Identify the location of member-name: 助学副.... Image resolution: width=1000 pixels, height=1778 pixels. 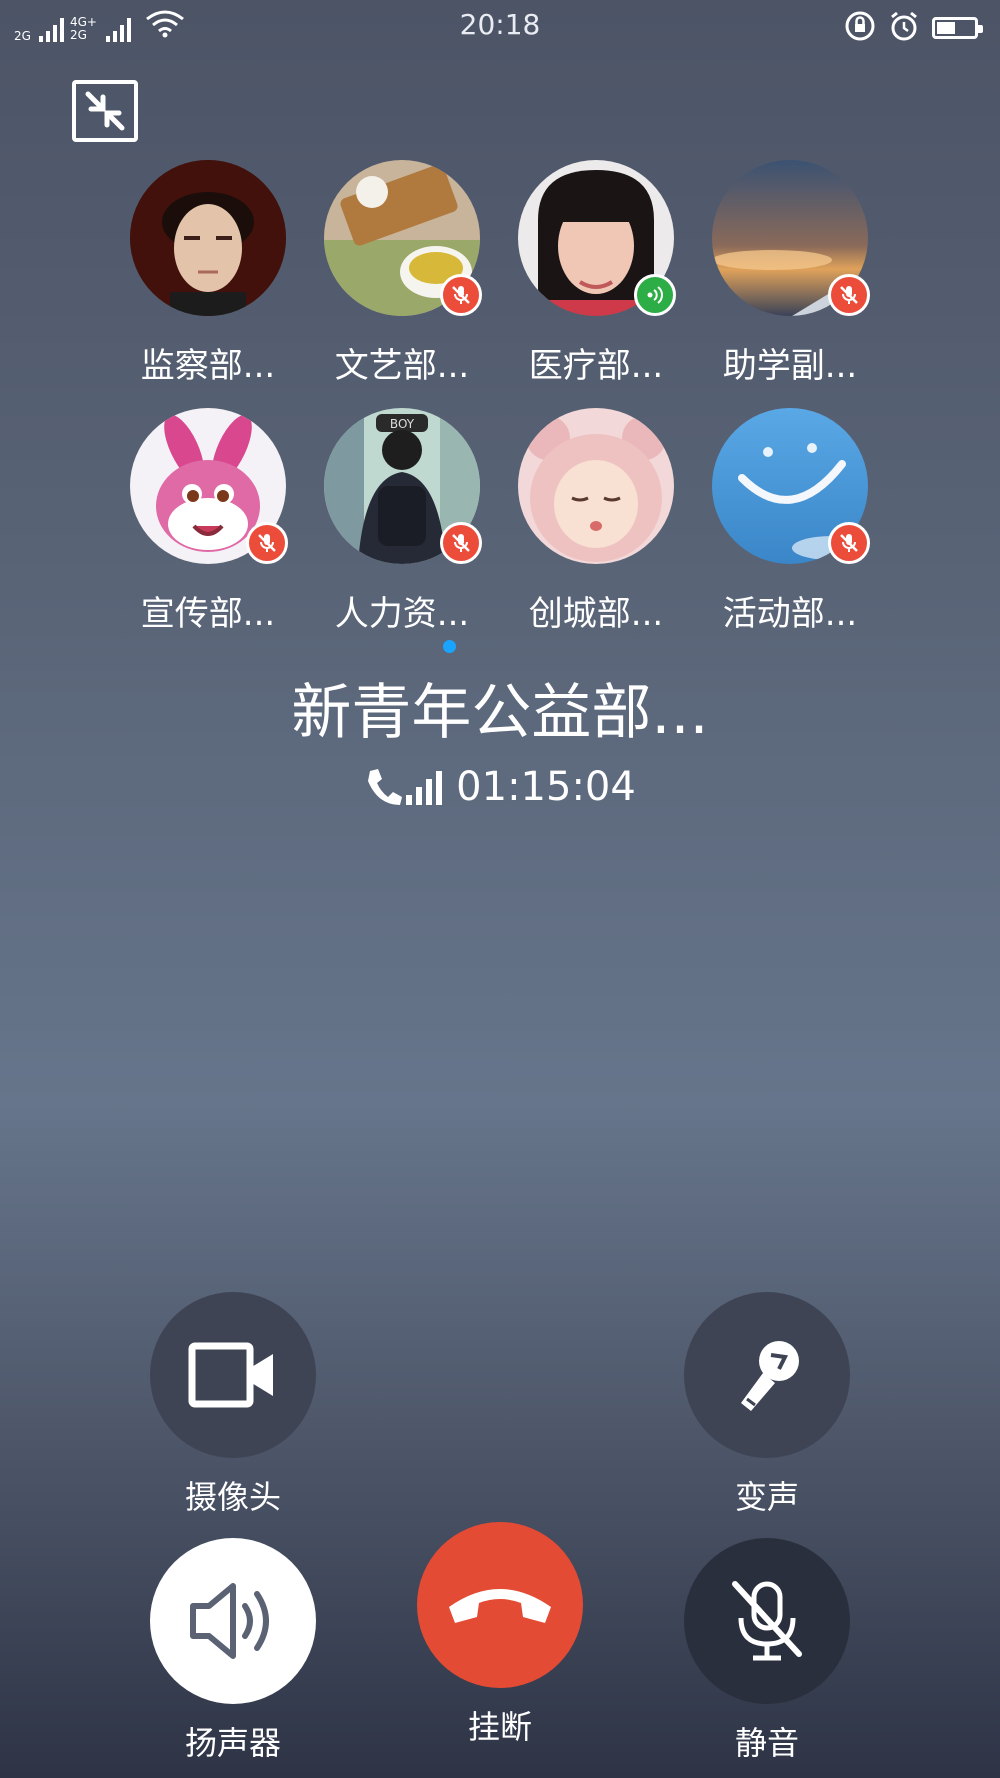
(790, 366).